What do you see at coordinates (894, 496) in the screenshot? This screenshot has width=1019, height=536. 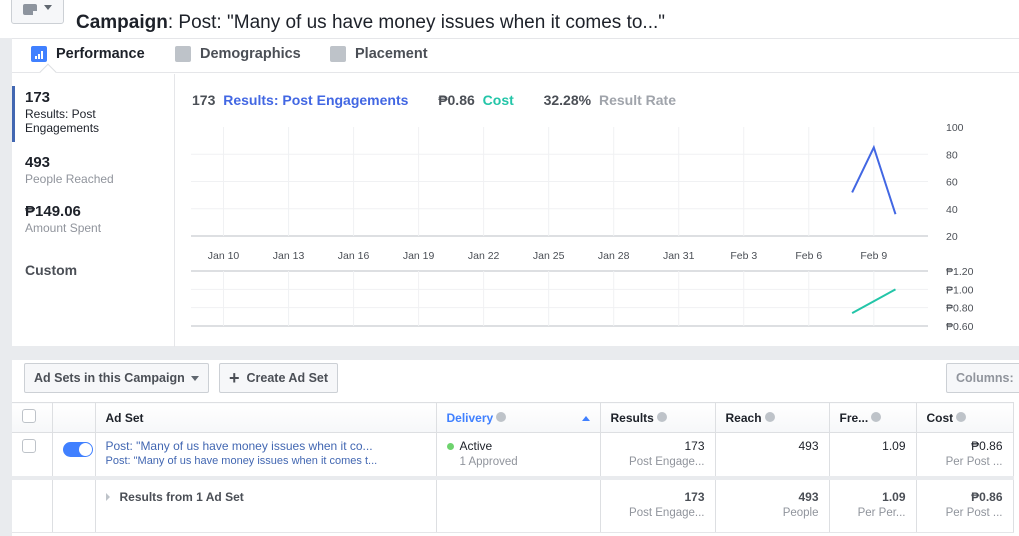 I see `summary-frequency: 1.09` at bounding box center [894, 496].